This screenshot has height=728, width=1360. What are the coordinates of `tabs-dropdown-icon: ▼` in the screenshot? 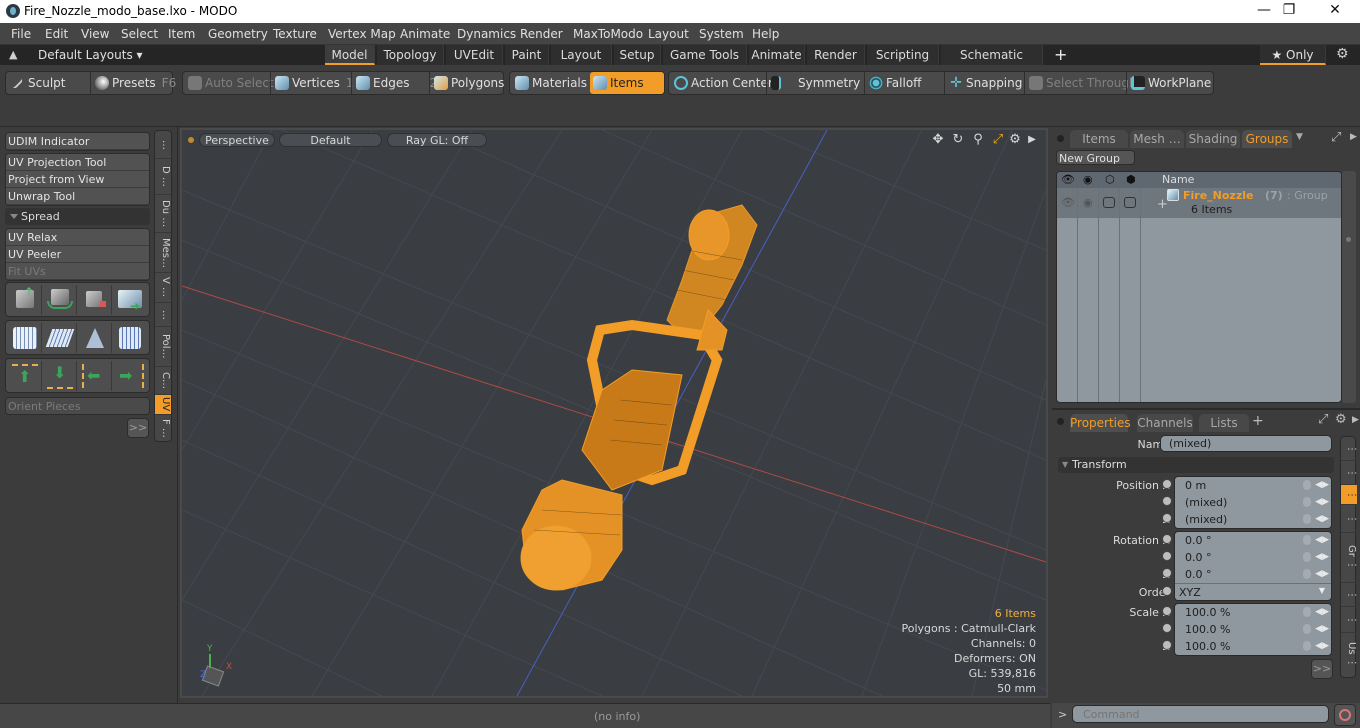 It's located at (1299, 137).